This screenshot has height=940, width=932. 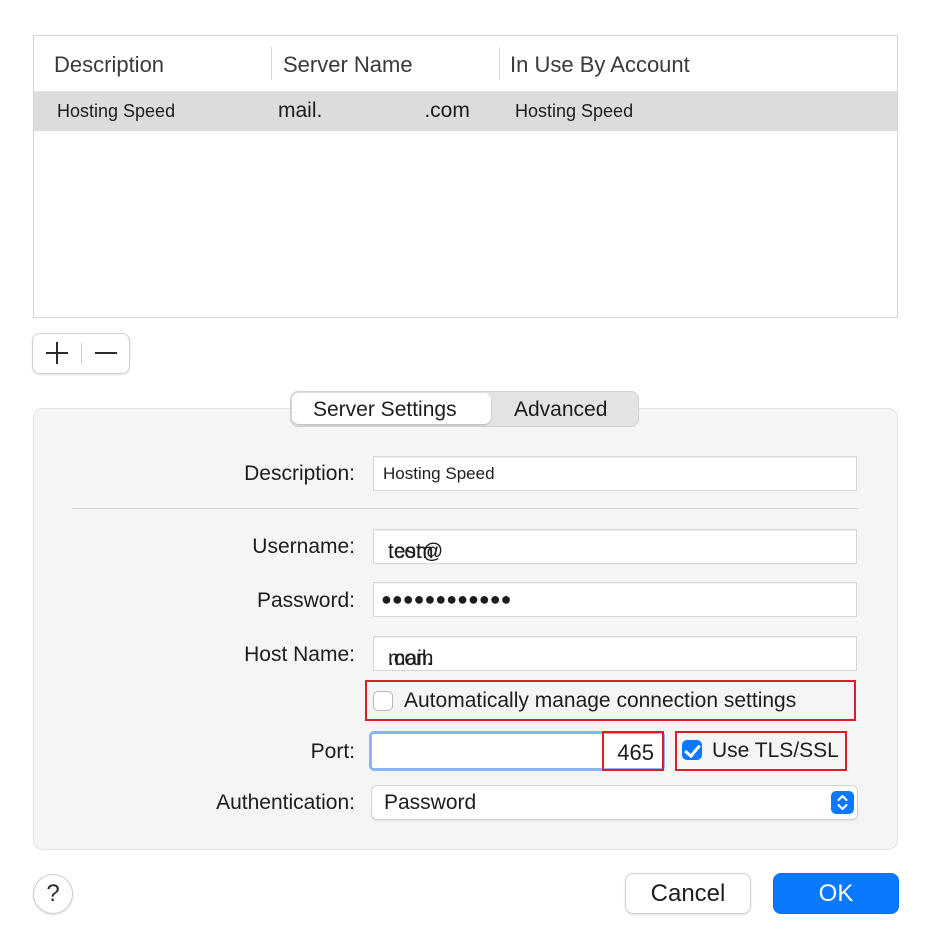 What do you see at coordinates (332, 751) in the screenshot?
I see `port-label: Port:` at bounding box center [332, 751].